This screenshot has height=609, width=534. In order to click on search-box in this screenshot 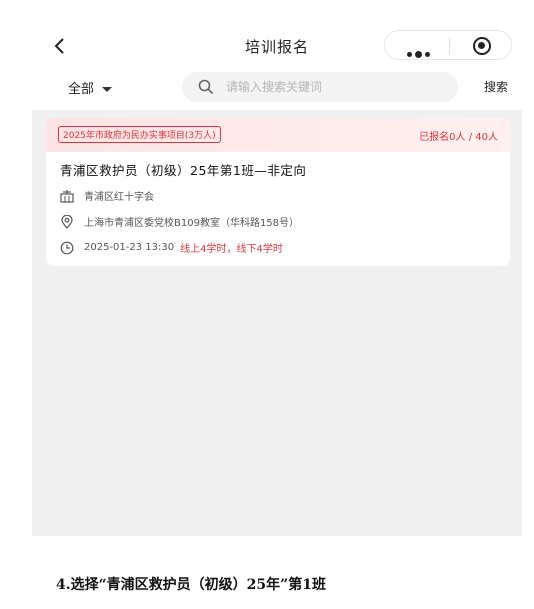, I will do `click(320, 87)`.